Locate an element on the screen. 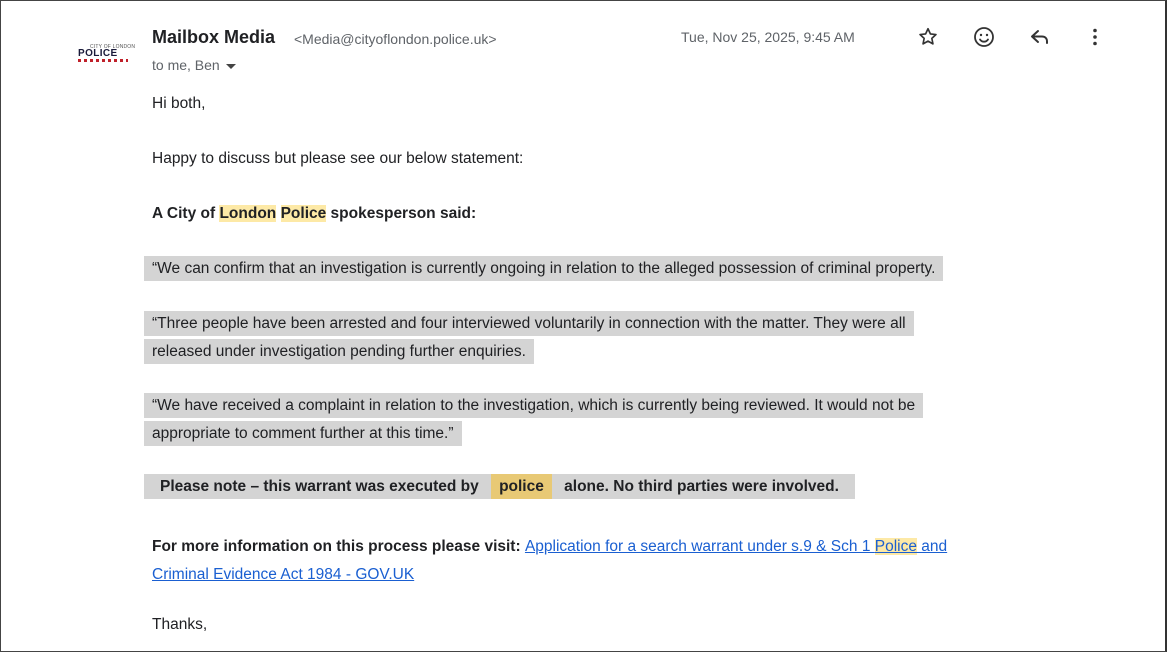 This screenshot has height=654, width=1169. signoff: Thanks, is located at coordinates (180, 624).